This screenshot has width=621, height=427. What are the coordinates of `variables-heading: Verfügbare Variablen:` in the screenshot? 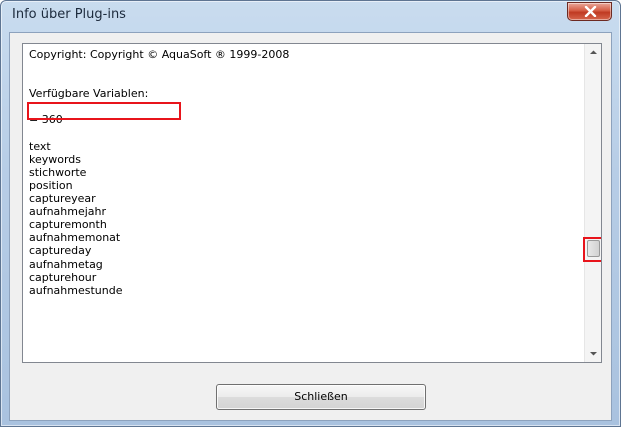 It's located at (89, 94).